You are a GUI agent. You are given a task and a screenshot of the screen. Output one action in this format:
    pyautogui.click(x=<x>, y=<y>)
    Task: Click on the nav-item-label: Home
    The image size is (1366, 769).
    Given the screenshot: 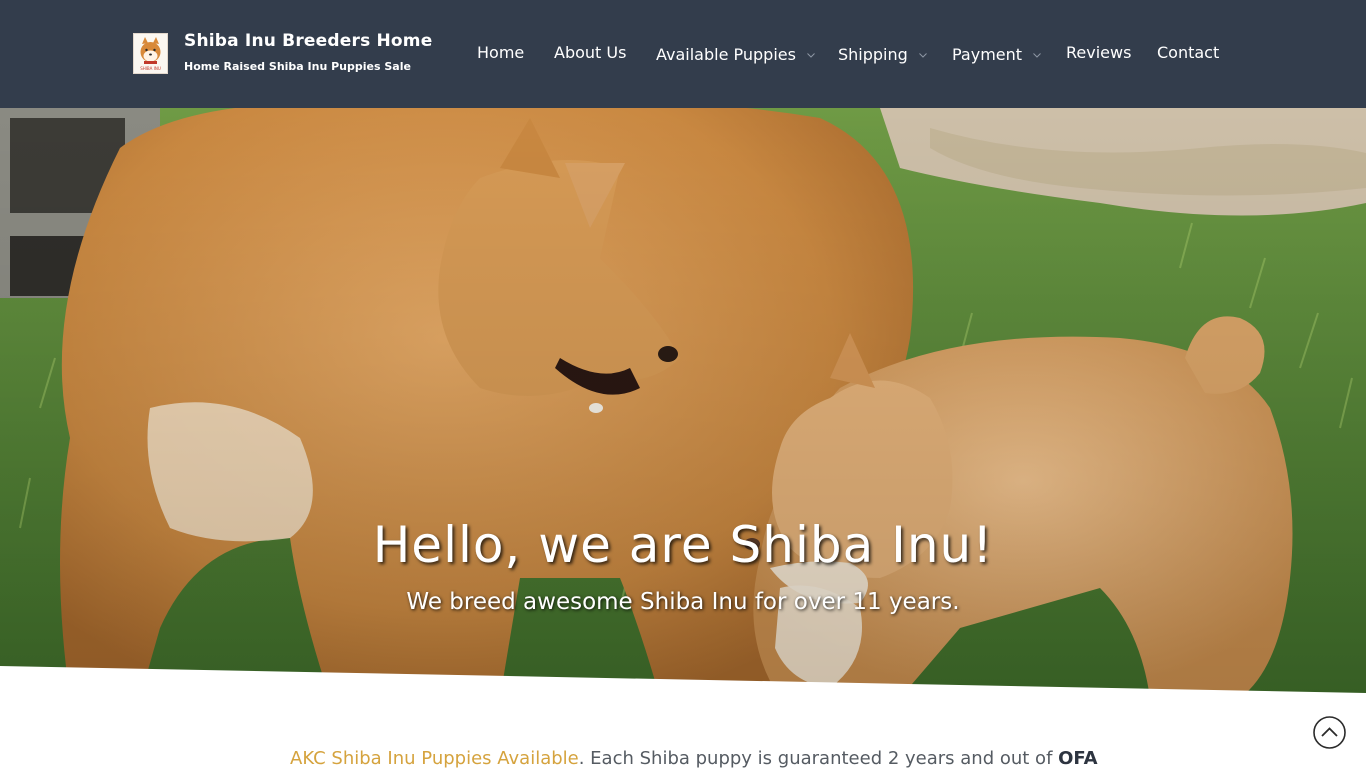 What is the action you would take?
    pyautogui.click(x=501, y=52)
    